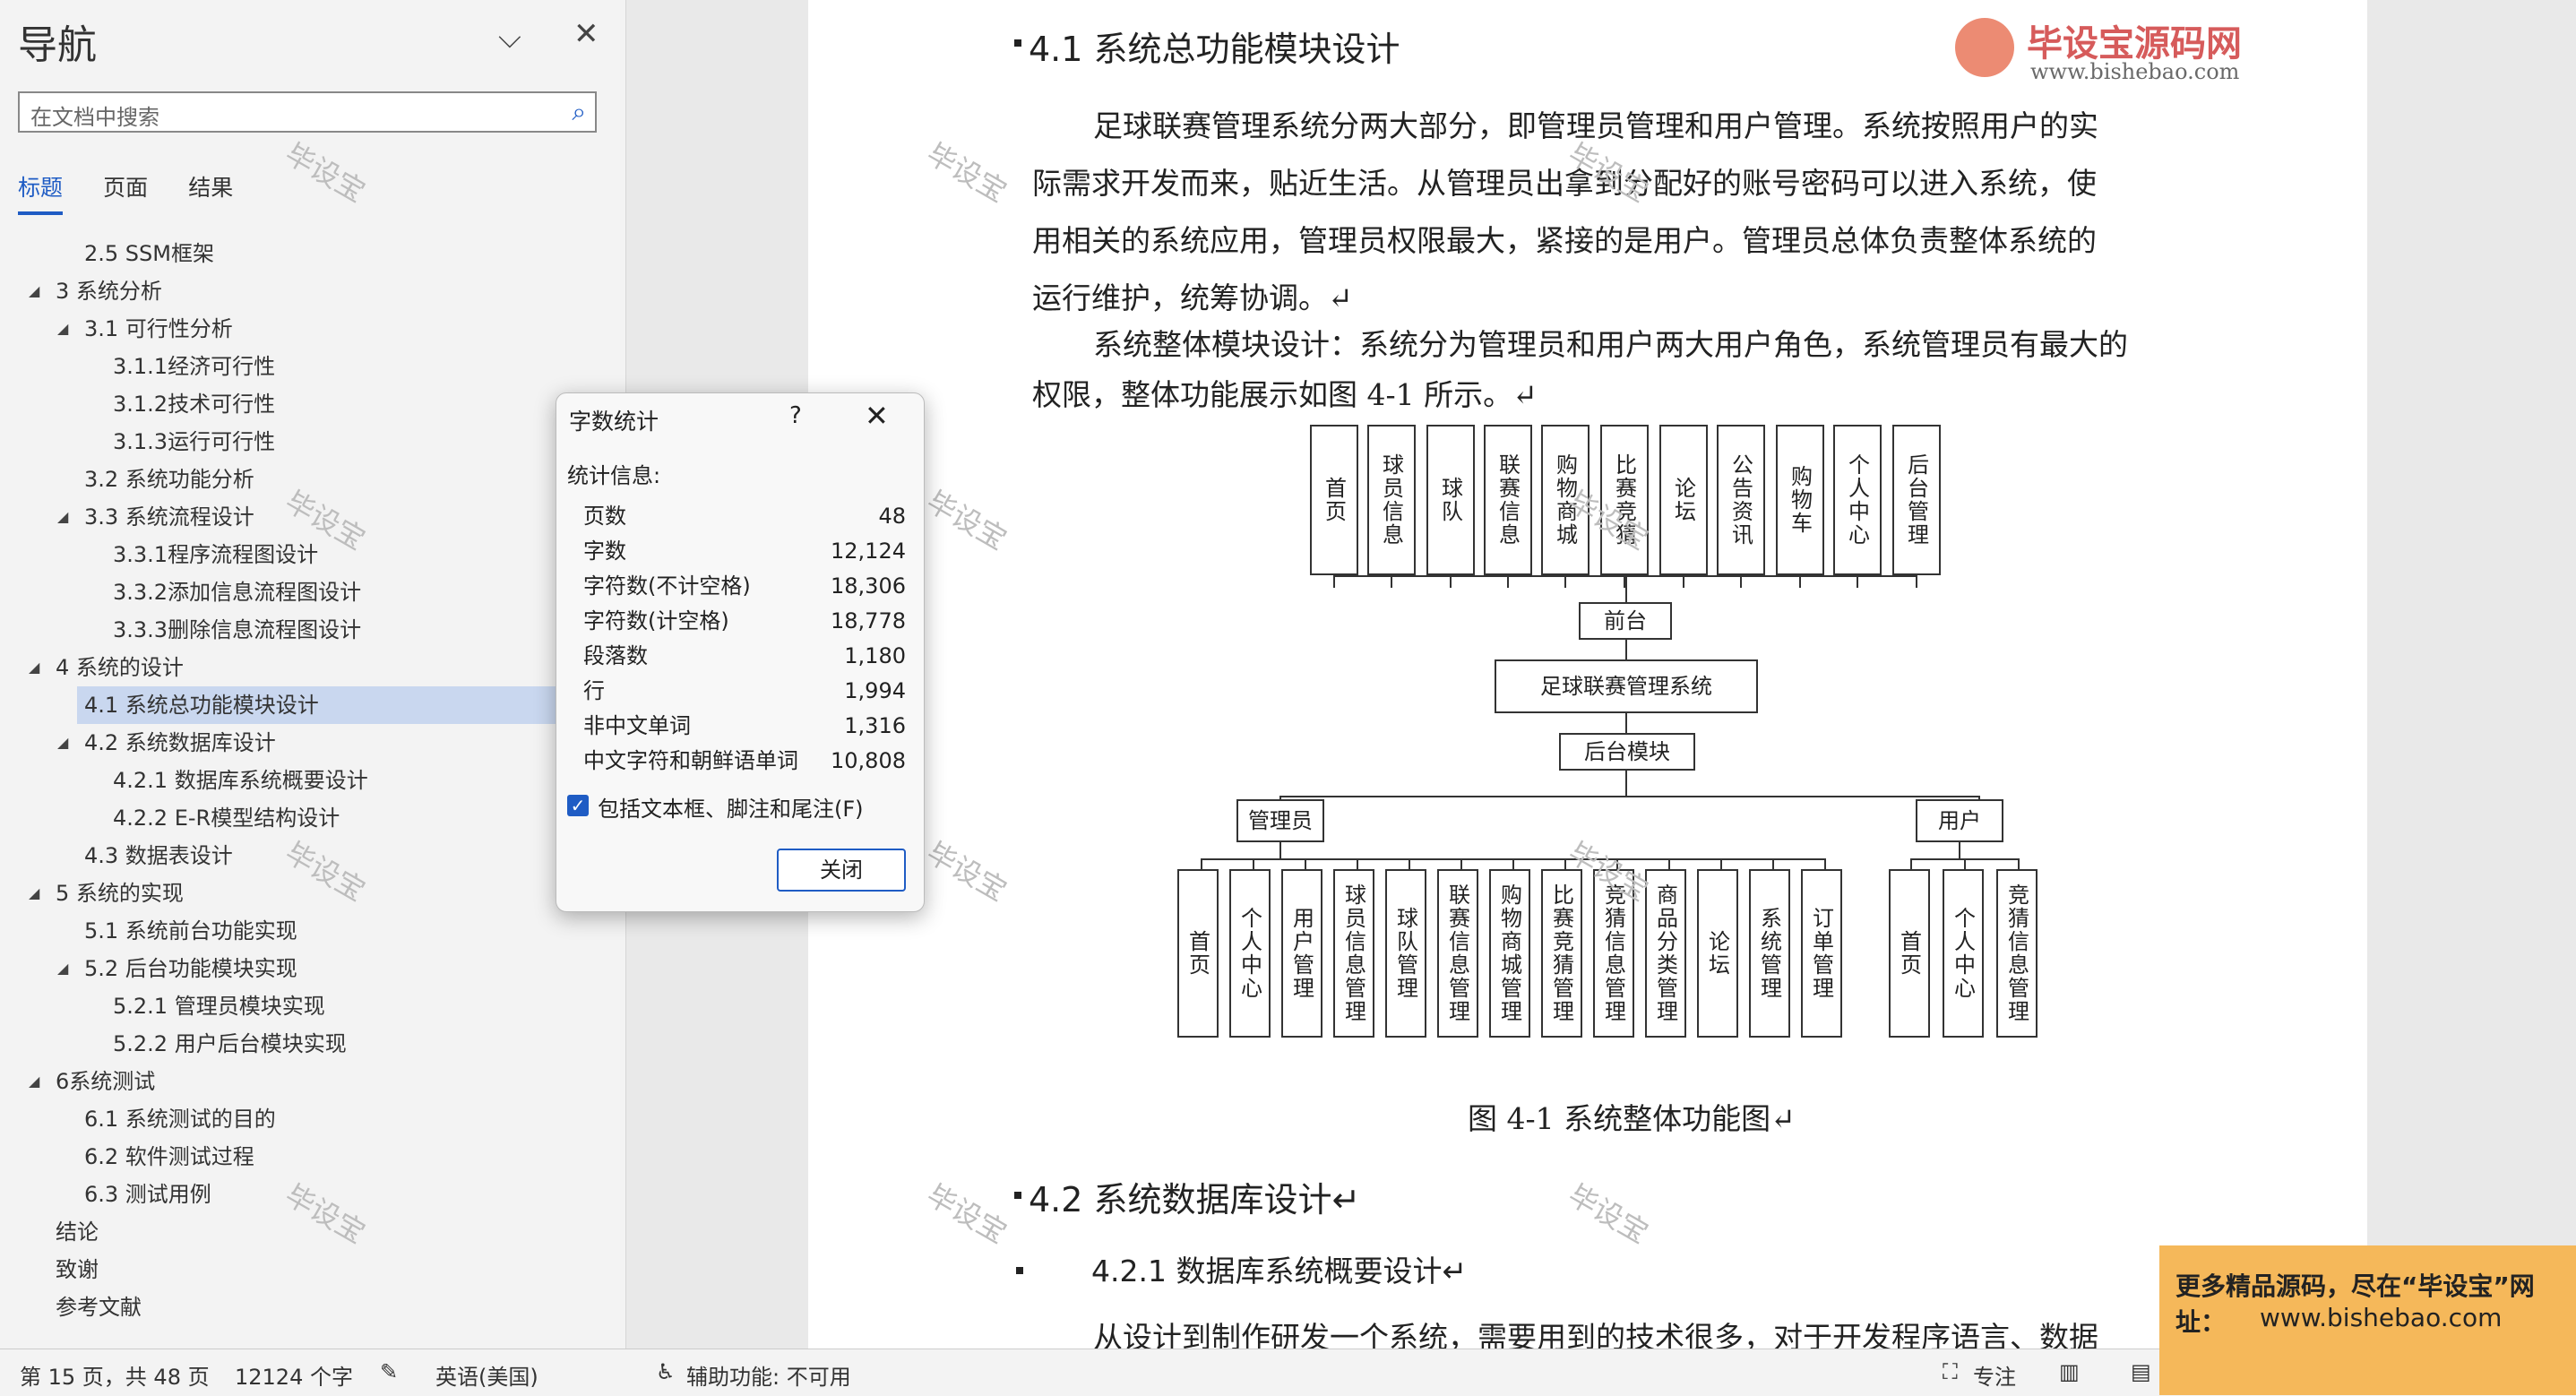 The image size is (2576, 1396). I want to click on nav-heading-label: 6系统测试, so click(106, 1082).